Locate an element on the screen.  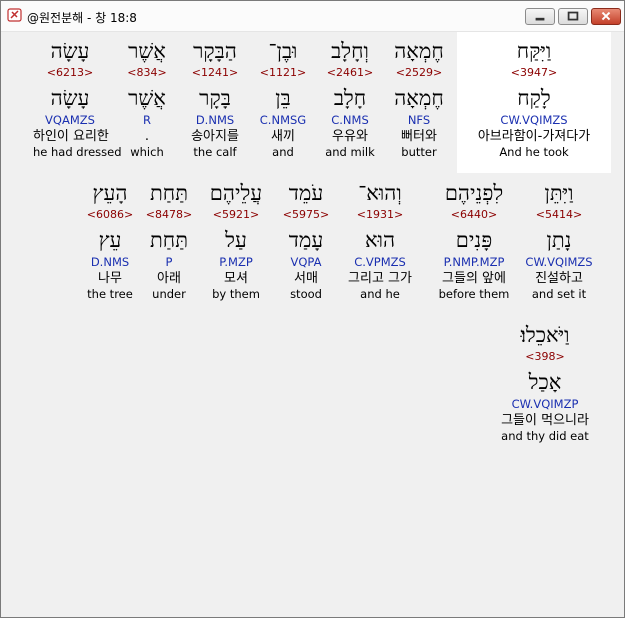
lemma: עַל is located at coordinates (236, 240).